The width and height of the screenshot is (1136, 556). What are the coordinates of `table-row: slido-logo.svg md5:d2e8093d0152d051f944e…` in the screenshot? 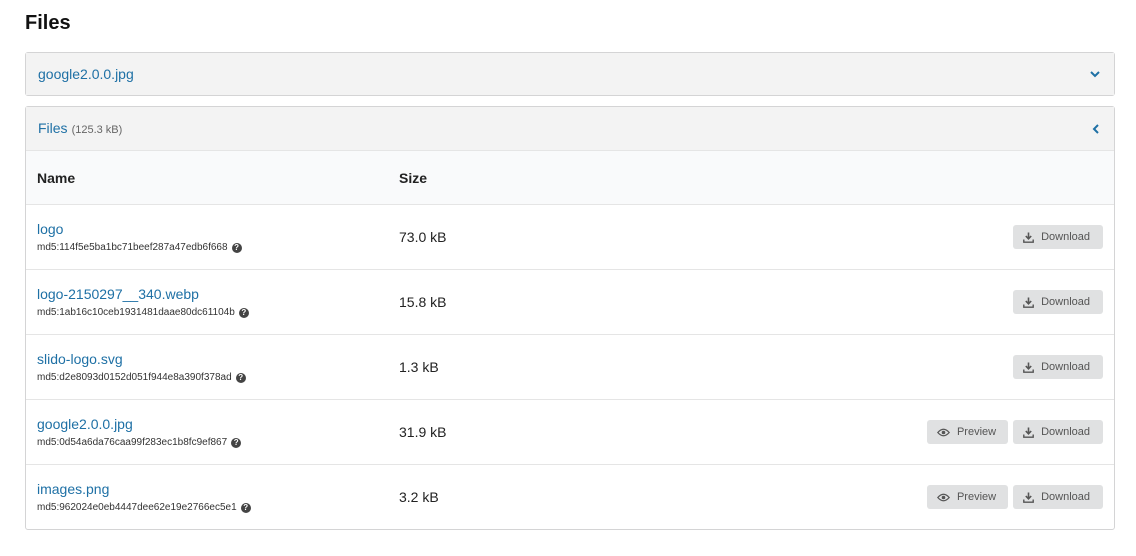 It's located at (570, 367).